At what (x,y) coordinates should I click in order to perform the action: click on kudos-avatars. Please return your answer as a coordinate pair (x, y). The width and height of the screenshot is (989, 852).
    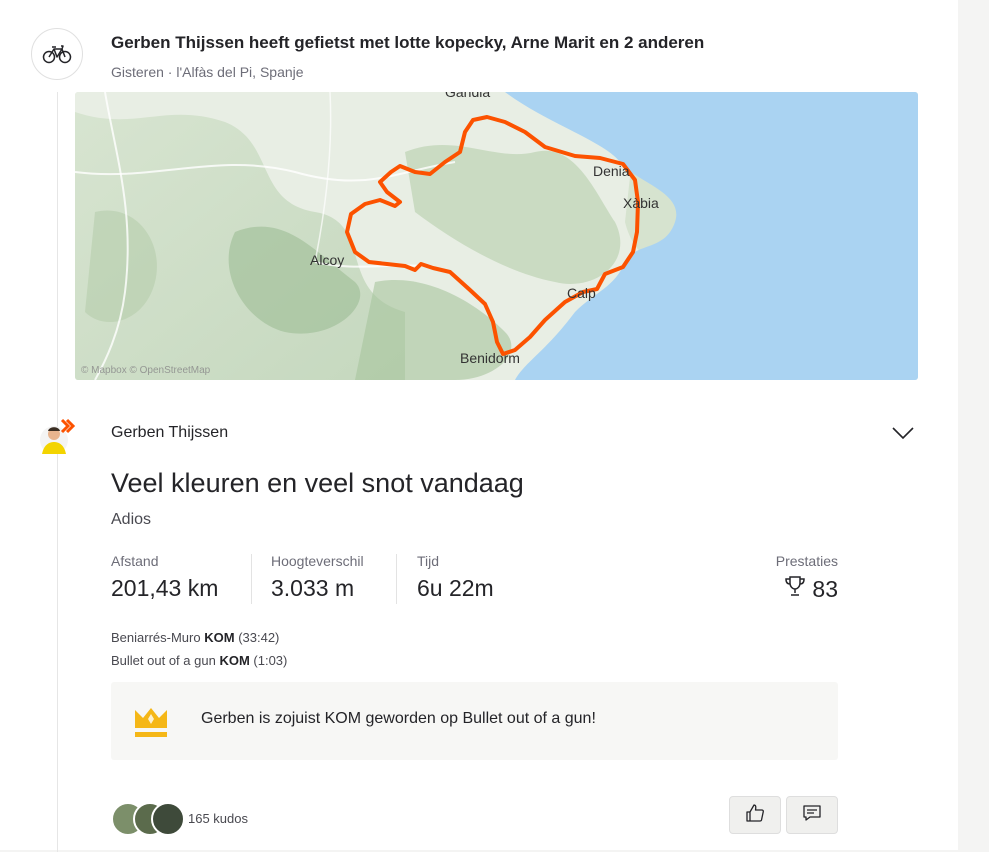
    Looking at the image, I should click on (148, 819).